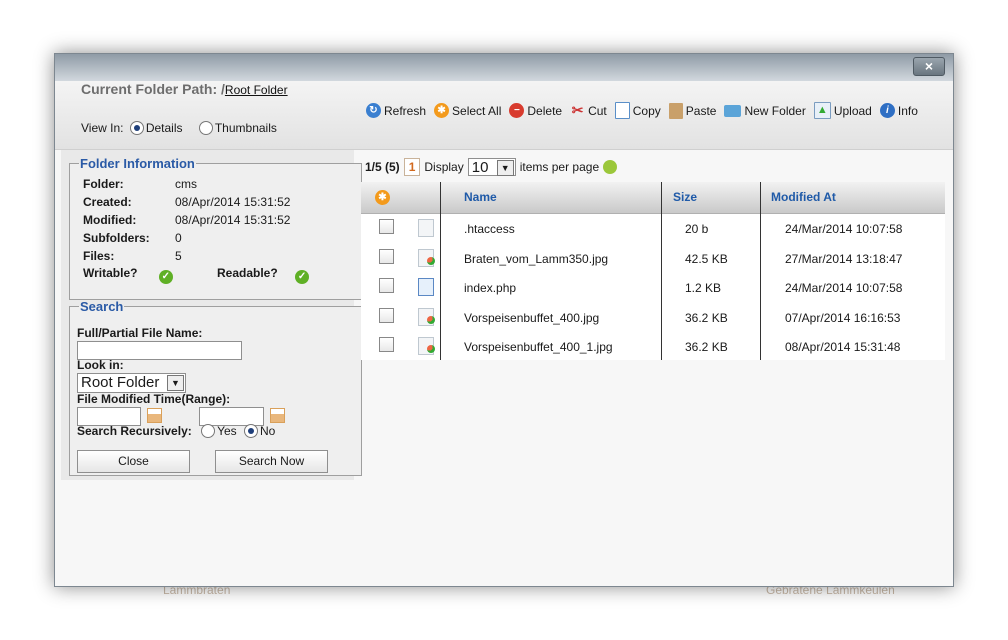  Describe the element at coordinates (697, 229) in the screenshot. I see `file-size: 20 b` at that location.